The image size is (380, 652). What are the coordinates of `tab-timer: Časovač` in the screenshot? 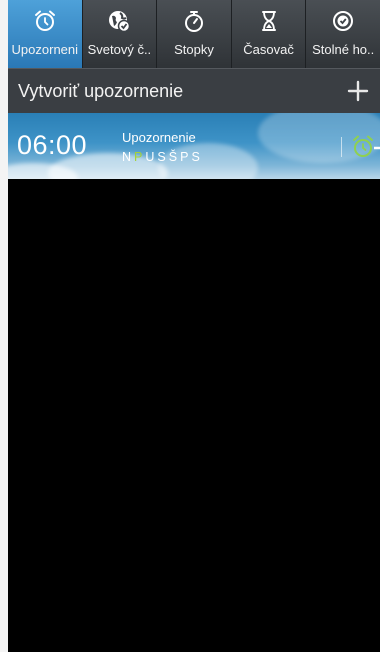 It's located at (269, 34).